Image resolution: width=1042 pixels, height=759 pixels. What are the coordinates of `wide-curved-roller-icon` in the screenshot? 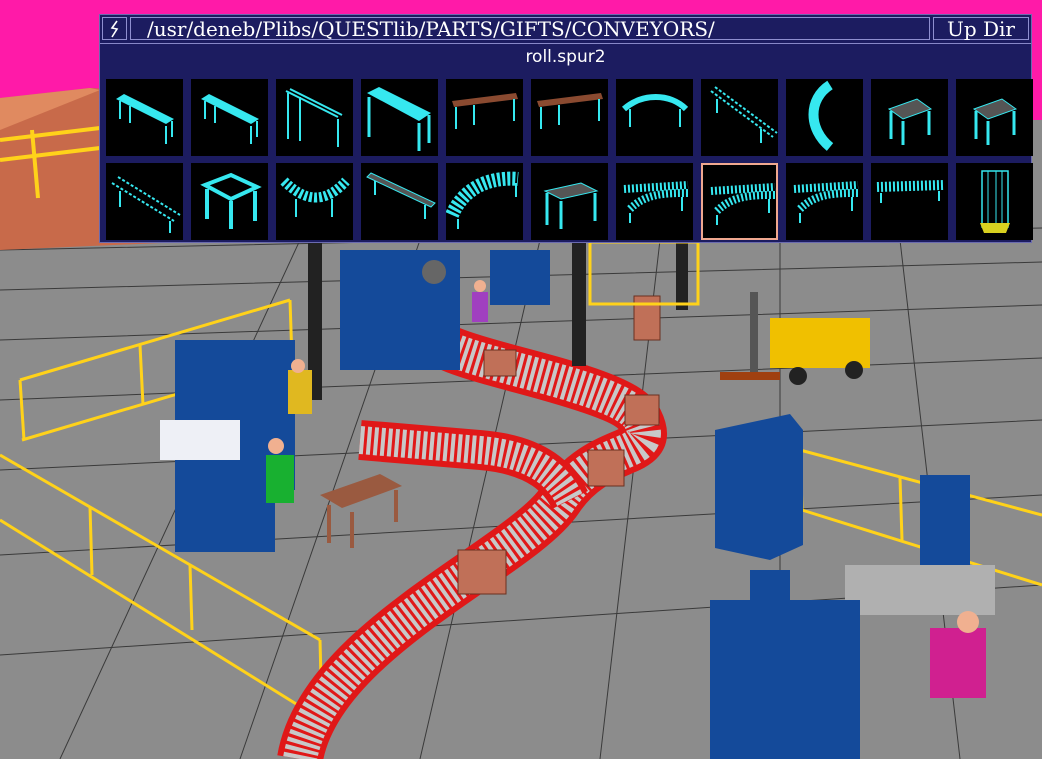 It's located at (484, 201).